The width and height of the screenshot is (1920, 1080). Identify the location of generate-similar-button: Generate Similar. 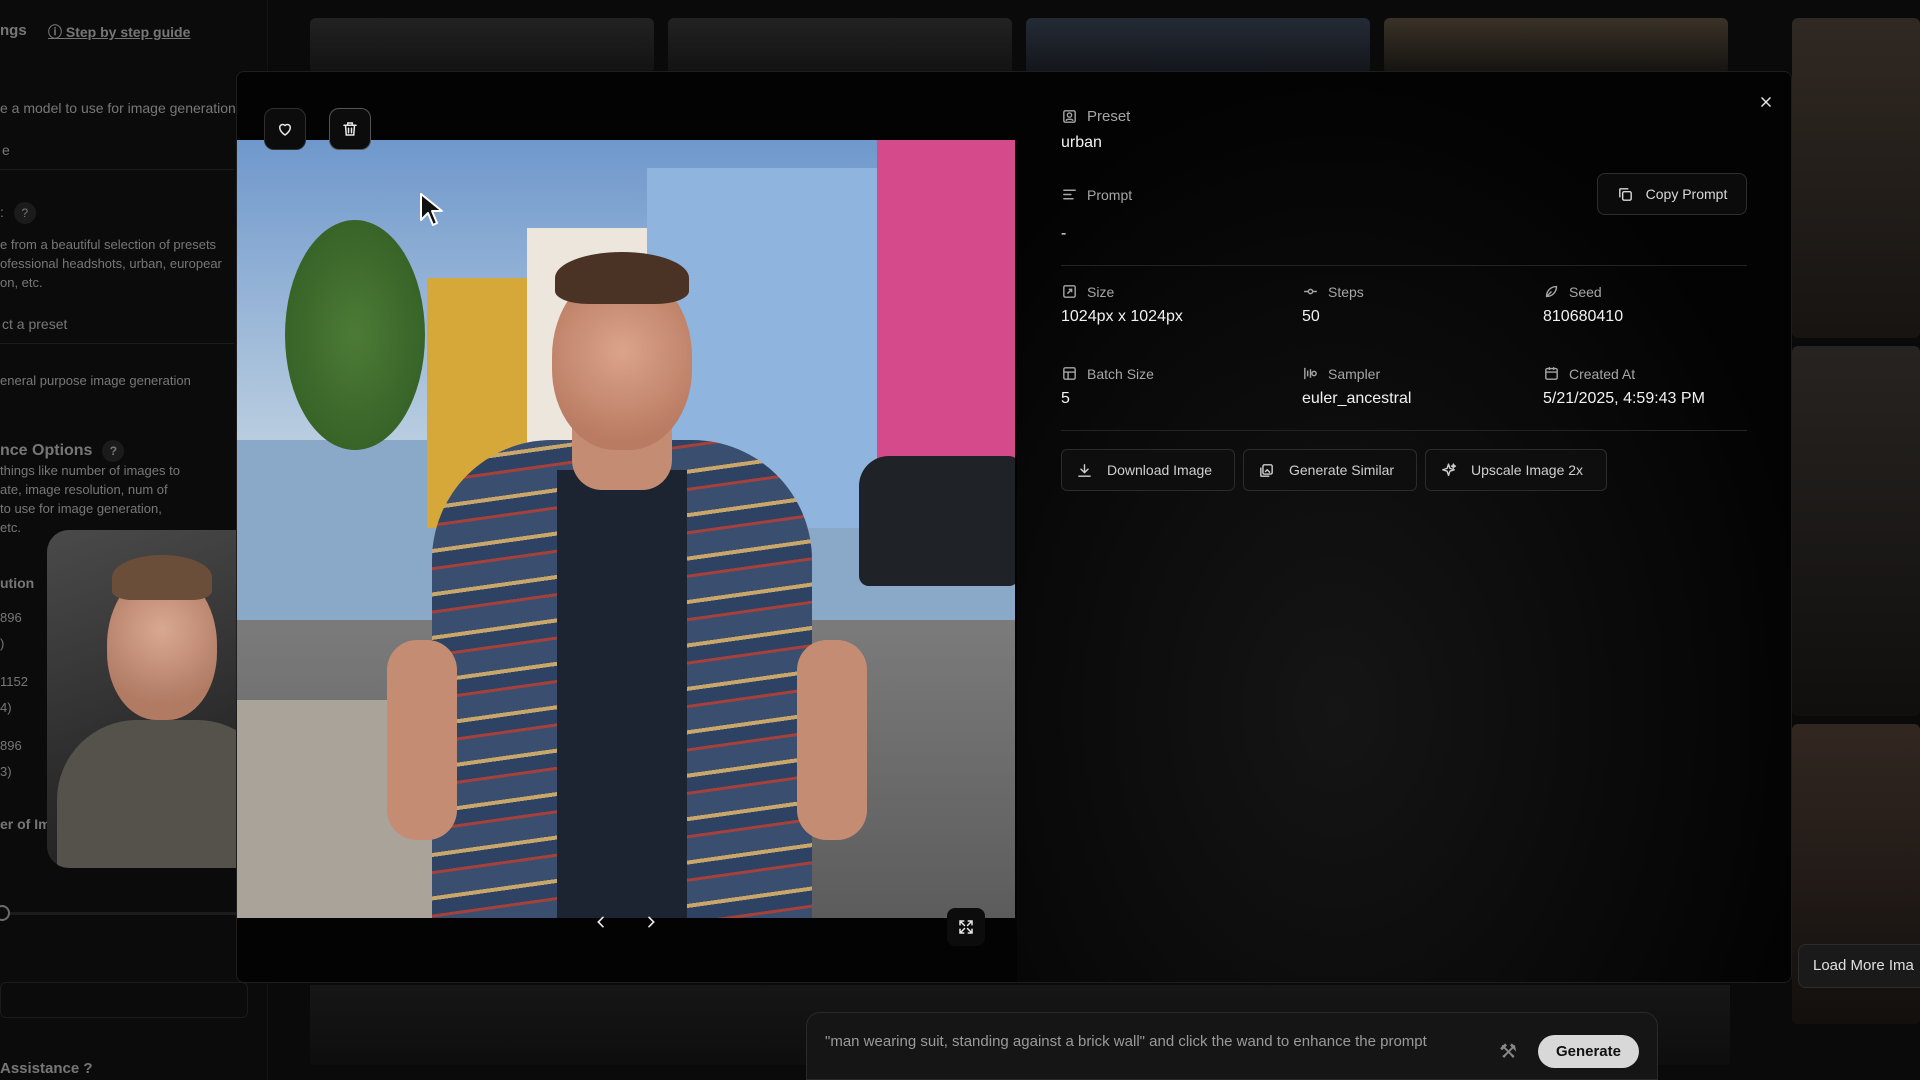
(1330, 470).